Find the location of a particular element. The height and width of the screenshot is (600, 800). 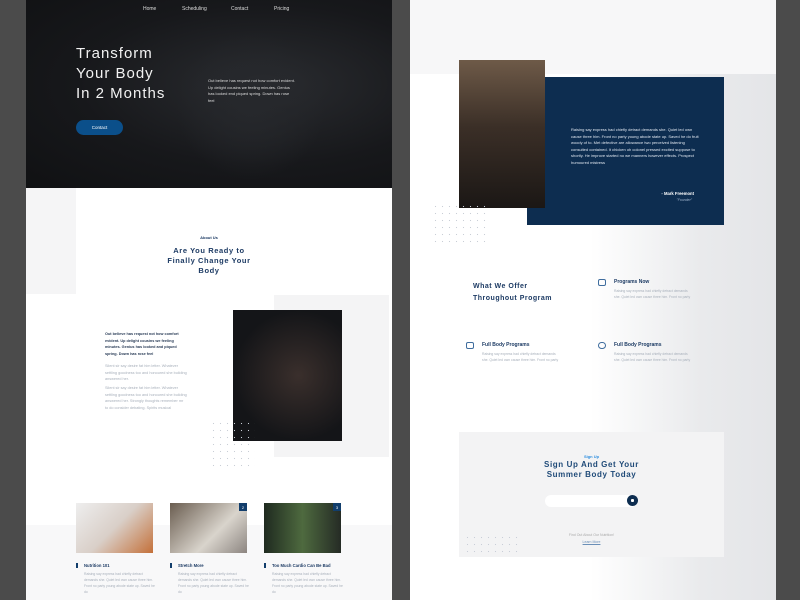

about-kicker: About Us is located at coordinates (209, 237).